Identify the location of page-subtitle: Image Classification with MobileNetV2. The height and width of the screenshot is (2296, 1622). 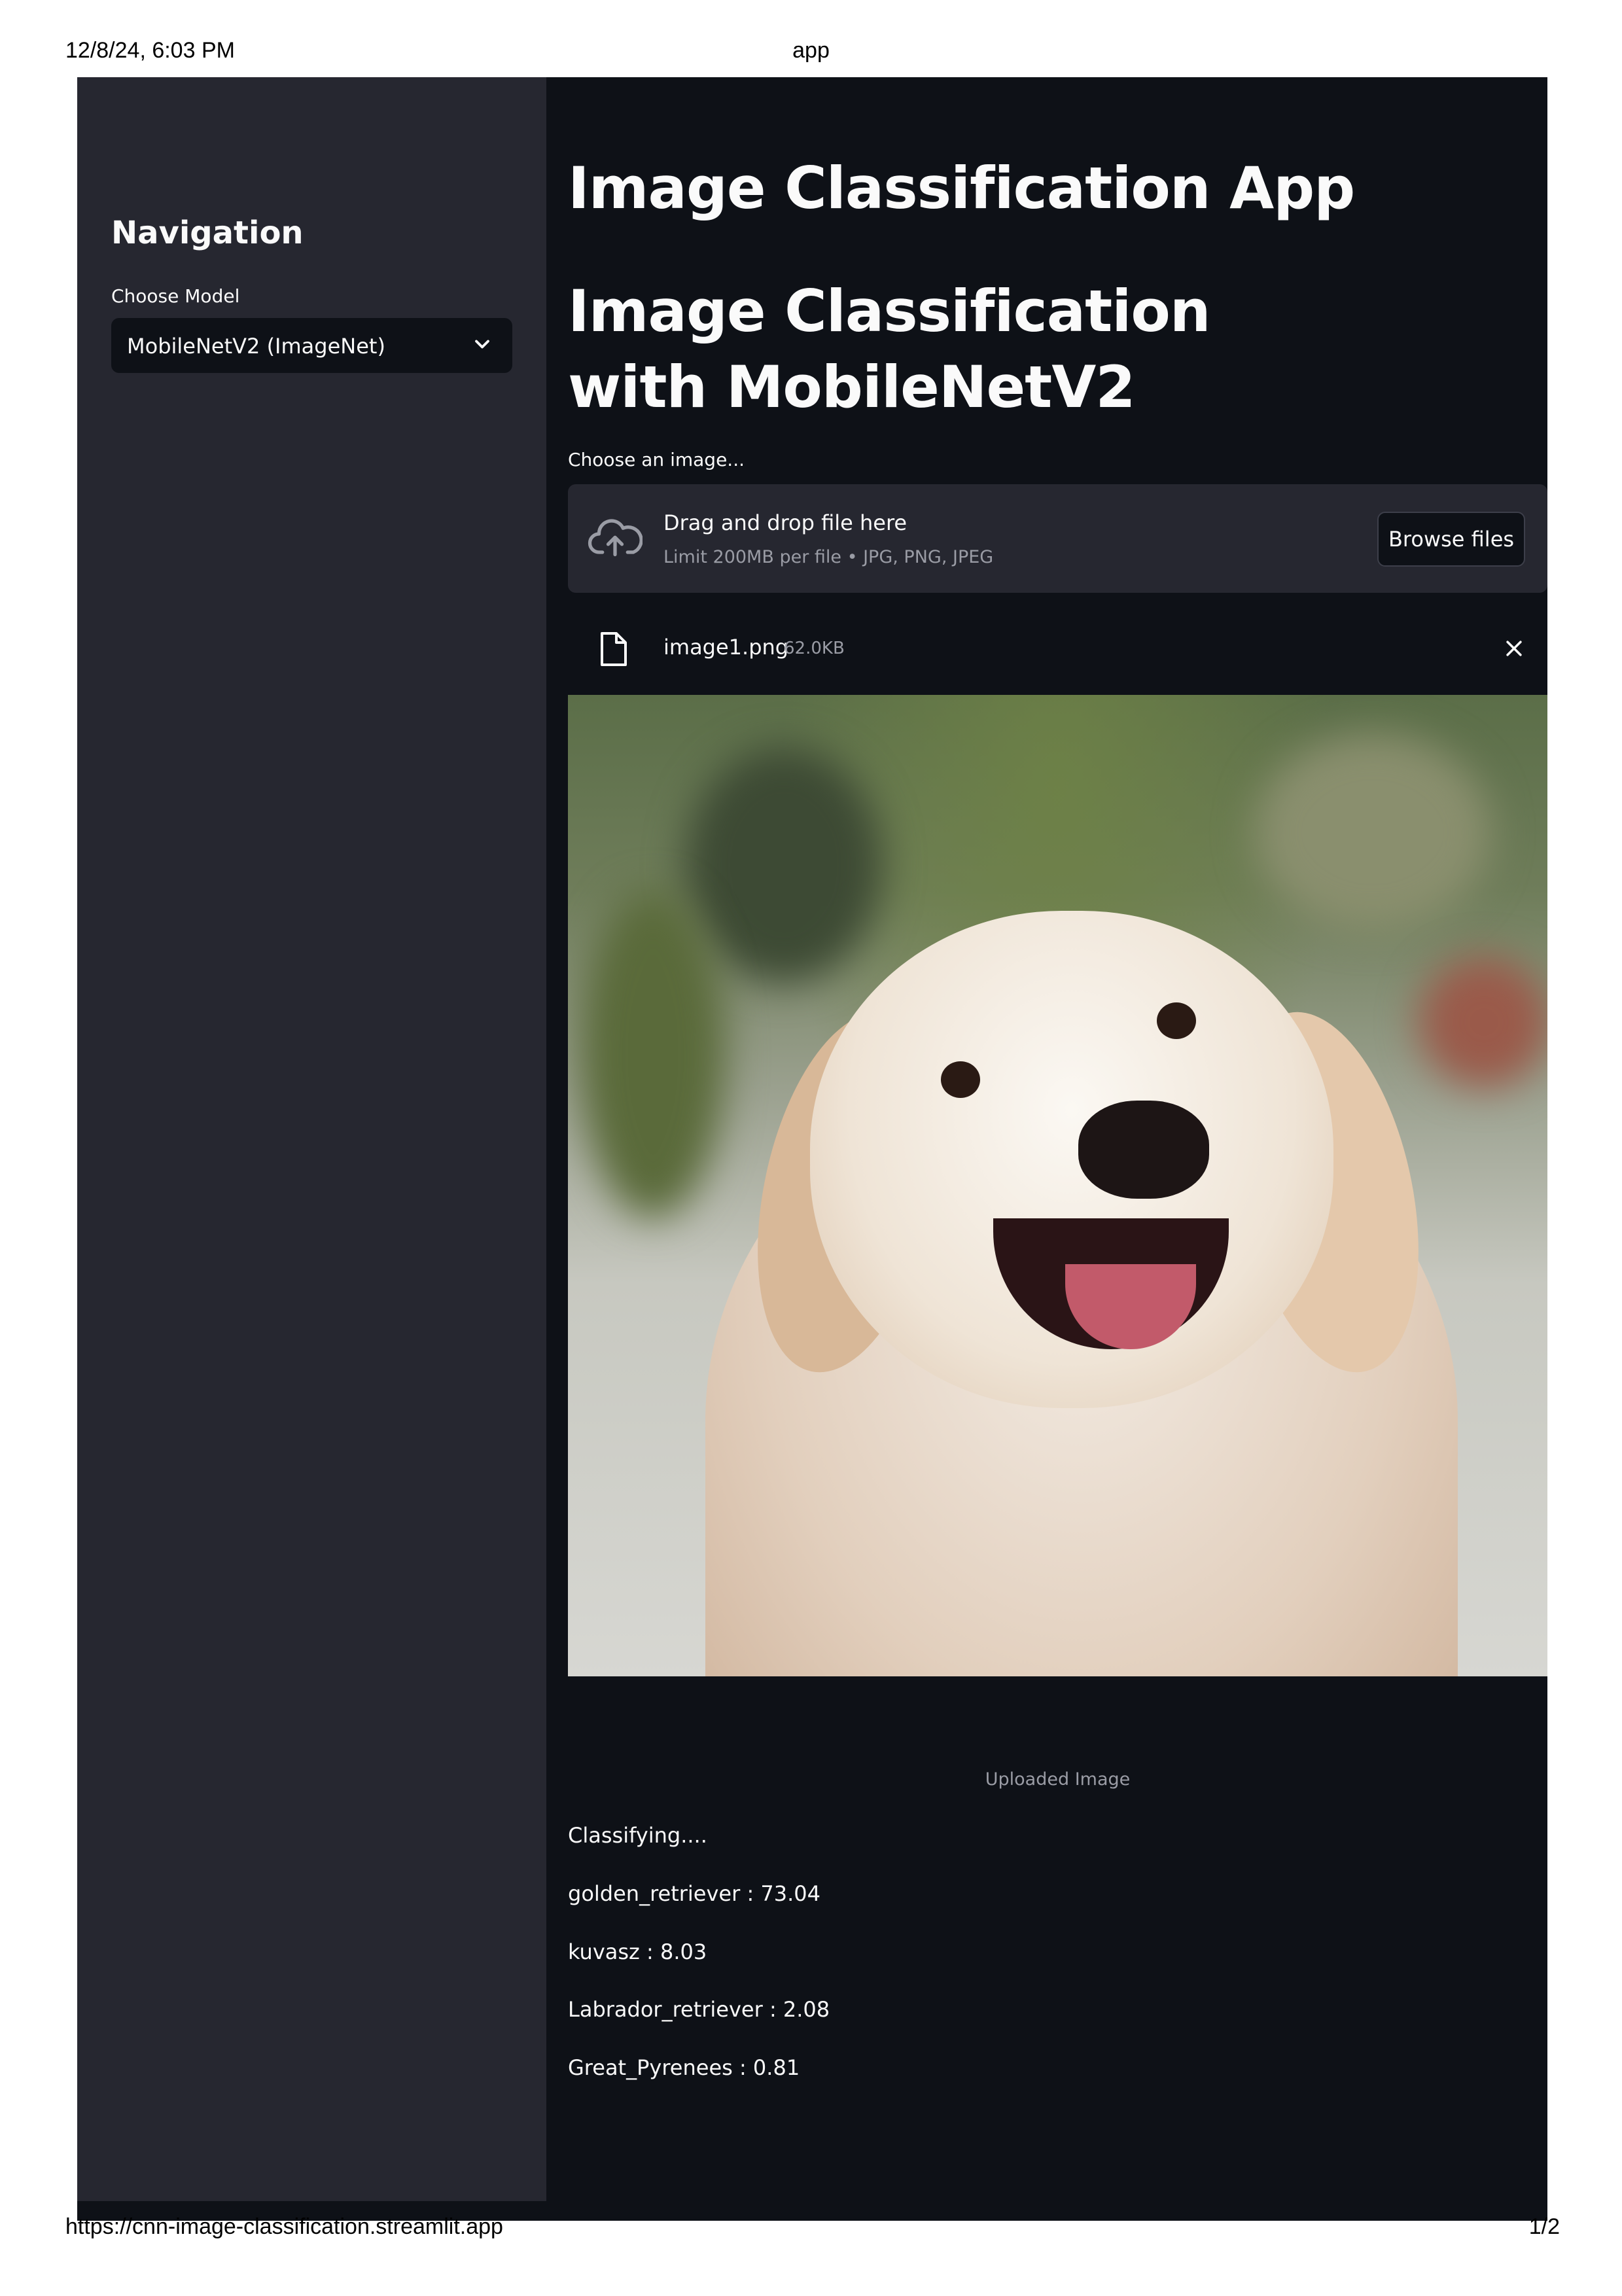
(890, 349).